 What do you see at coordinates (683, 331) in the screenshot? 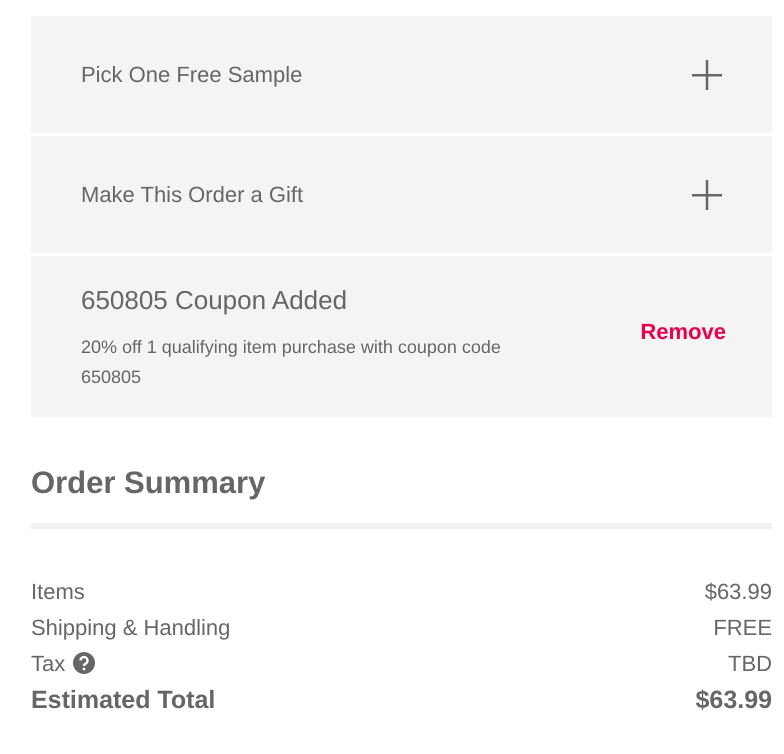
I see `remove-link: Remove` at bounding box center [683, 331].